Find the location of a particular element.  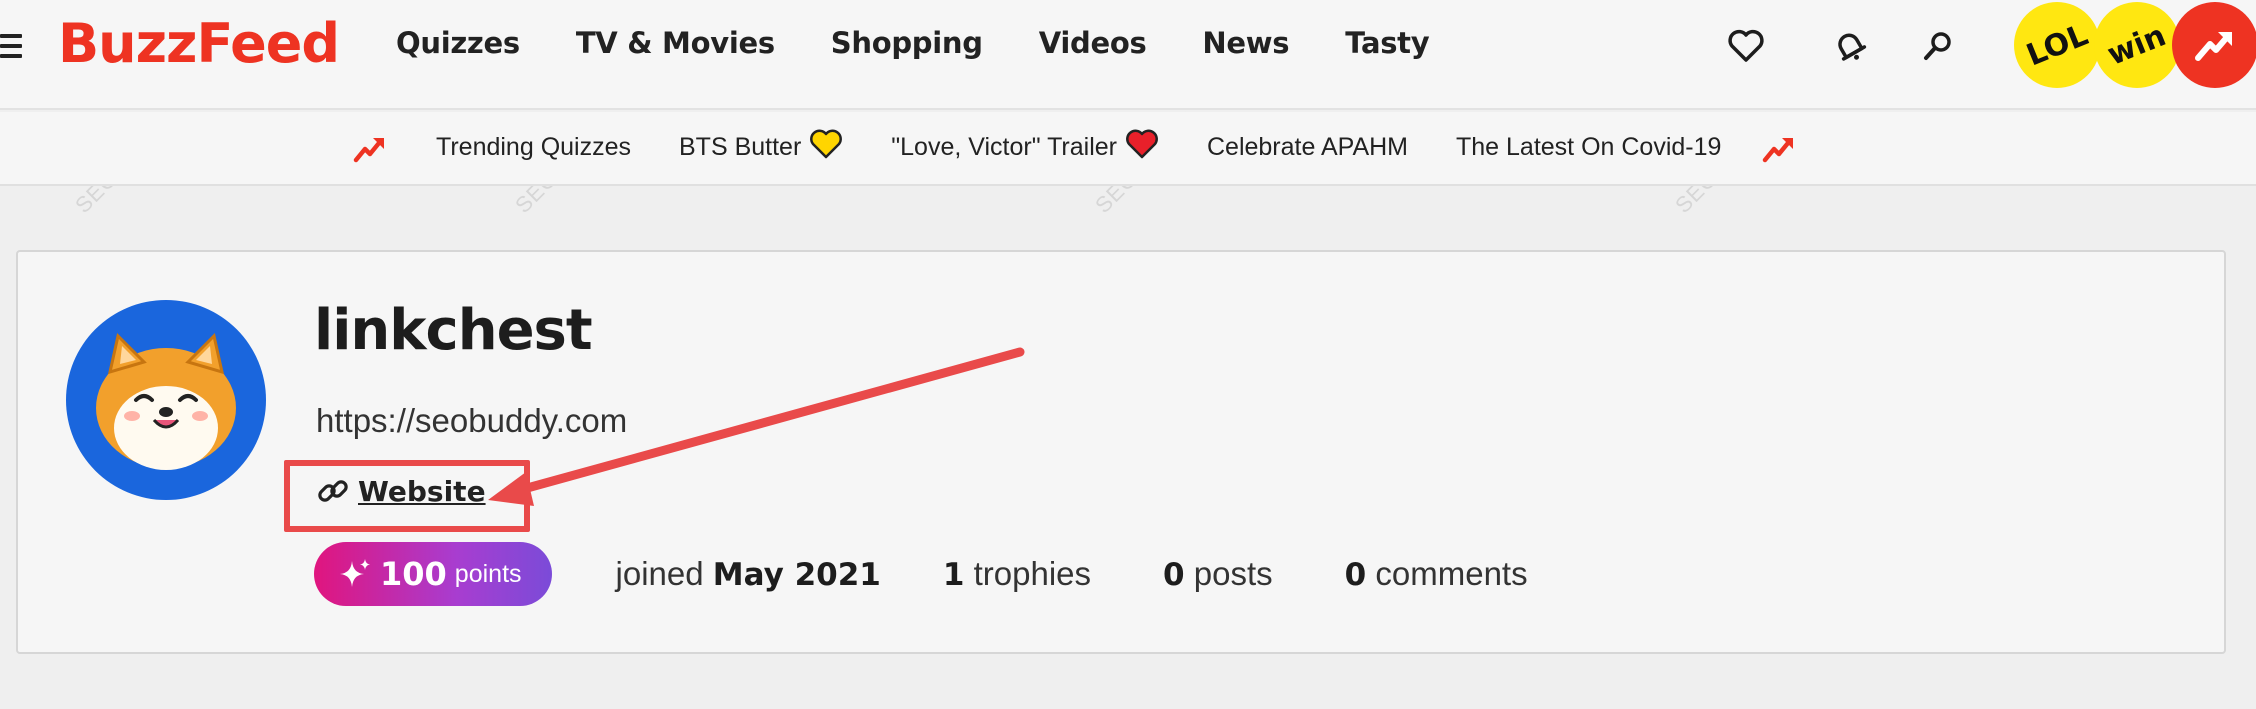

pomeranian-avatar-image is located at coordinates (166, 401).